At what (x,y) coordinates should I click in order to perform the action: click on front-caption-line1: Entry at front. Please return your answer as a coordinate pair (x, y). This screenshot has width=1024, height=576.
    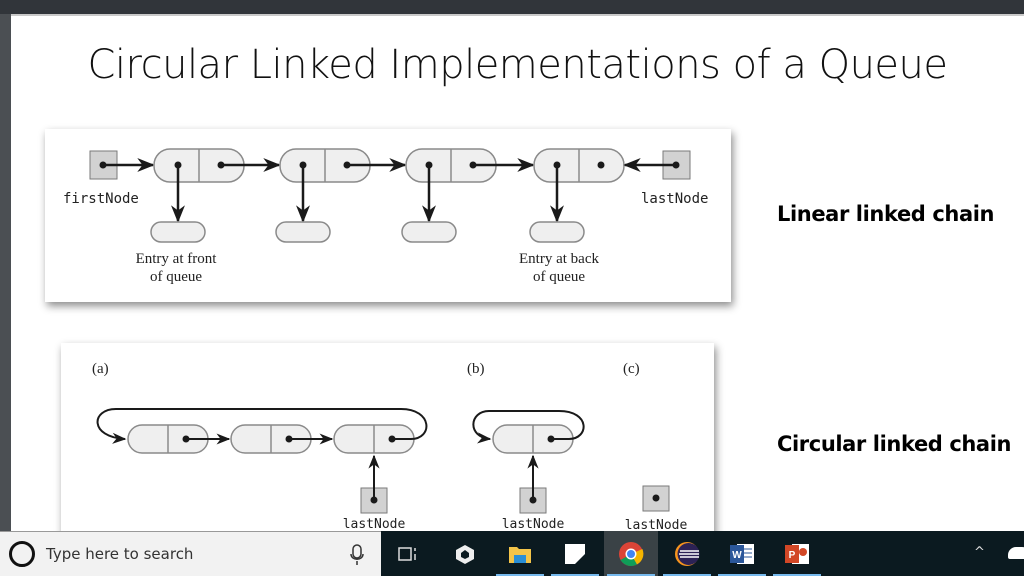
    Looking at the image, I should click on (177, 259).